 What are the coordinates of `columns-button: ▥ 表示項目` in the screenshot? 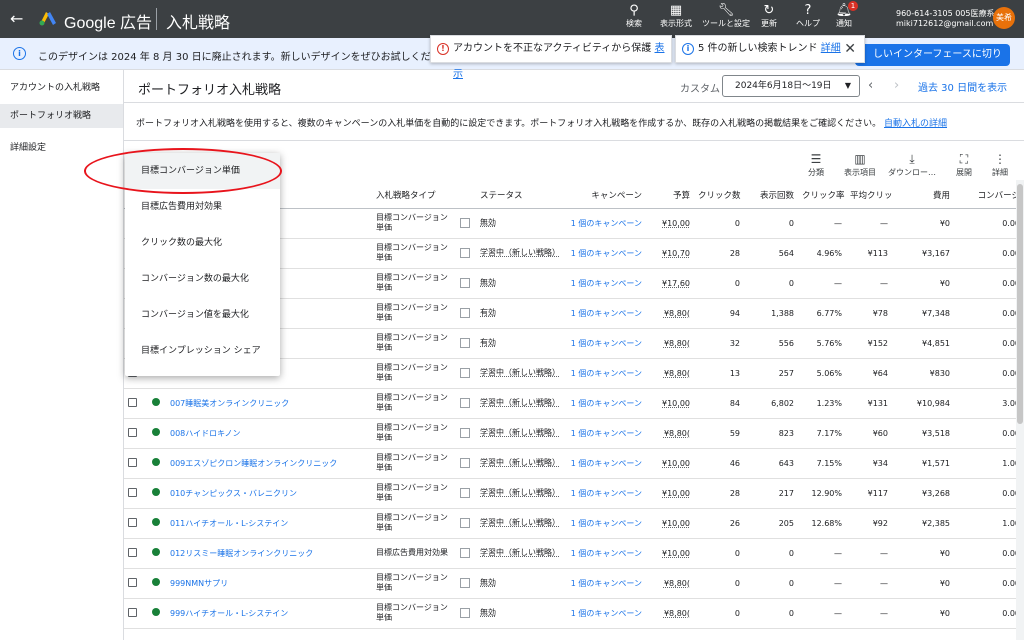 It's located at (860, 165).